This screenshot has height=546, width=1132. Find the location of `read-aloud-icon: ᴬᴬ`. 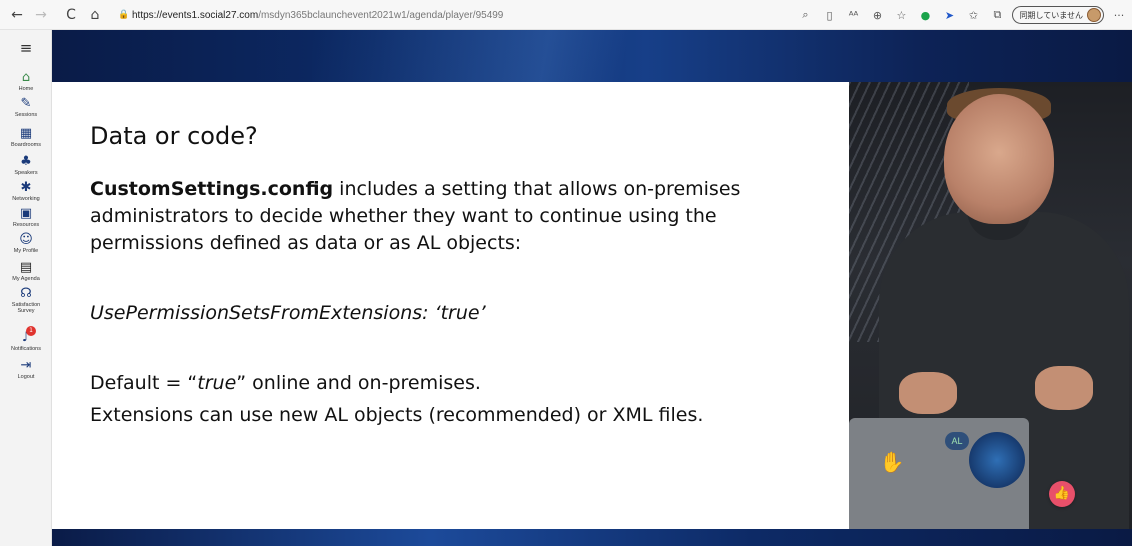

read-aloud-icon: ᴬᴬ is located at coordinates (853, 15).